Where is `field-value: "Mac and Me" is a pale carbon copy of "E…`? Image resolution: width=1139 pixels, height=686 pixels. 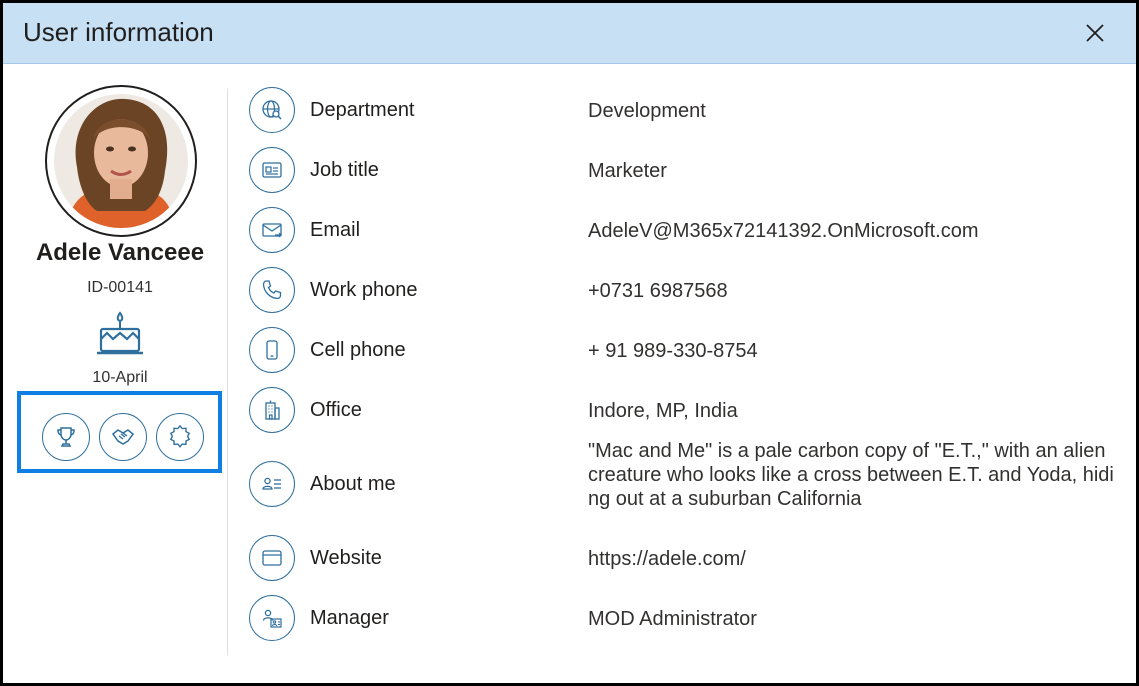 field-value: "Mac and Me" is a pale carbon copy of "E… is located at coordinates (851, 475).